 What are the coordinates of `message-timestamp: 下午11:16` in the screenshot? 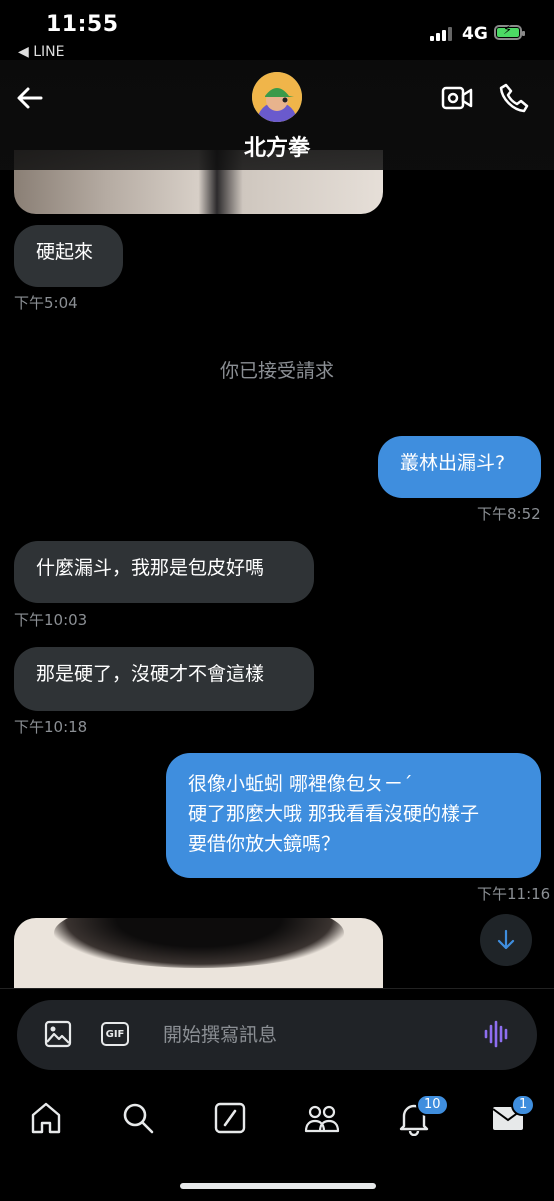 It's located at (514, 894).